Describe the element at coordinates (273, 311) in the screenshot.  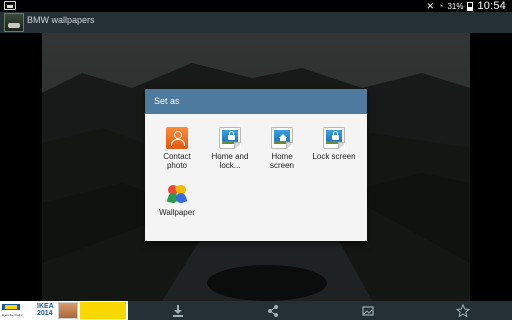
I see `share-icon` at that location.